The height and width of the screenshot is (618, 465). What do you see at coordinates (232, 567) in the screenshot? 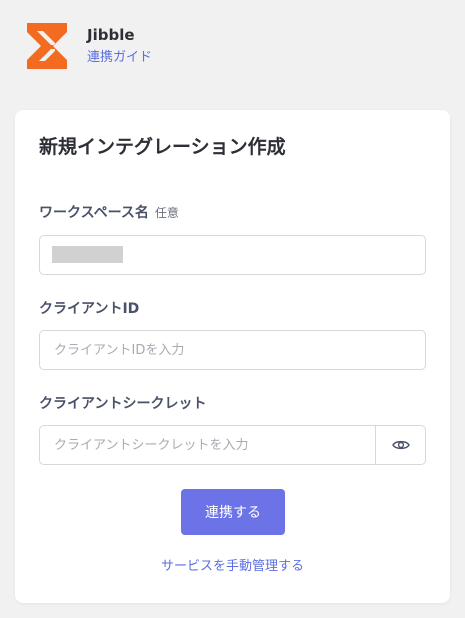
I see `manual-manage-link: サービスを手動管理する` at bounding box center [232, 567].